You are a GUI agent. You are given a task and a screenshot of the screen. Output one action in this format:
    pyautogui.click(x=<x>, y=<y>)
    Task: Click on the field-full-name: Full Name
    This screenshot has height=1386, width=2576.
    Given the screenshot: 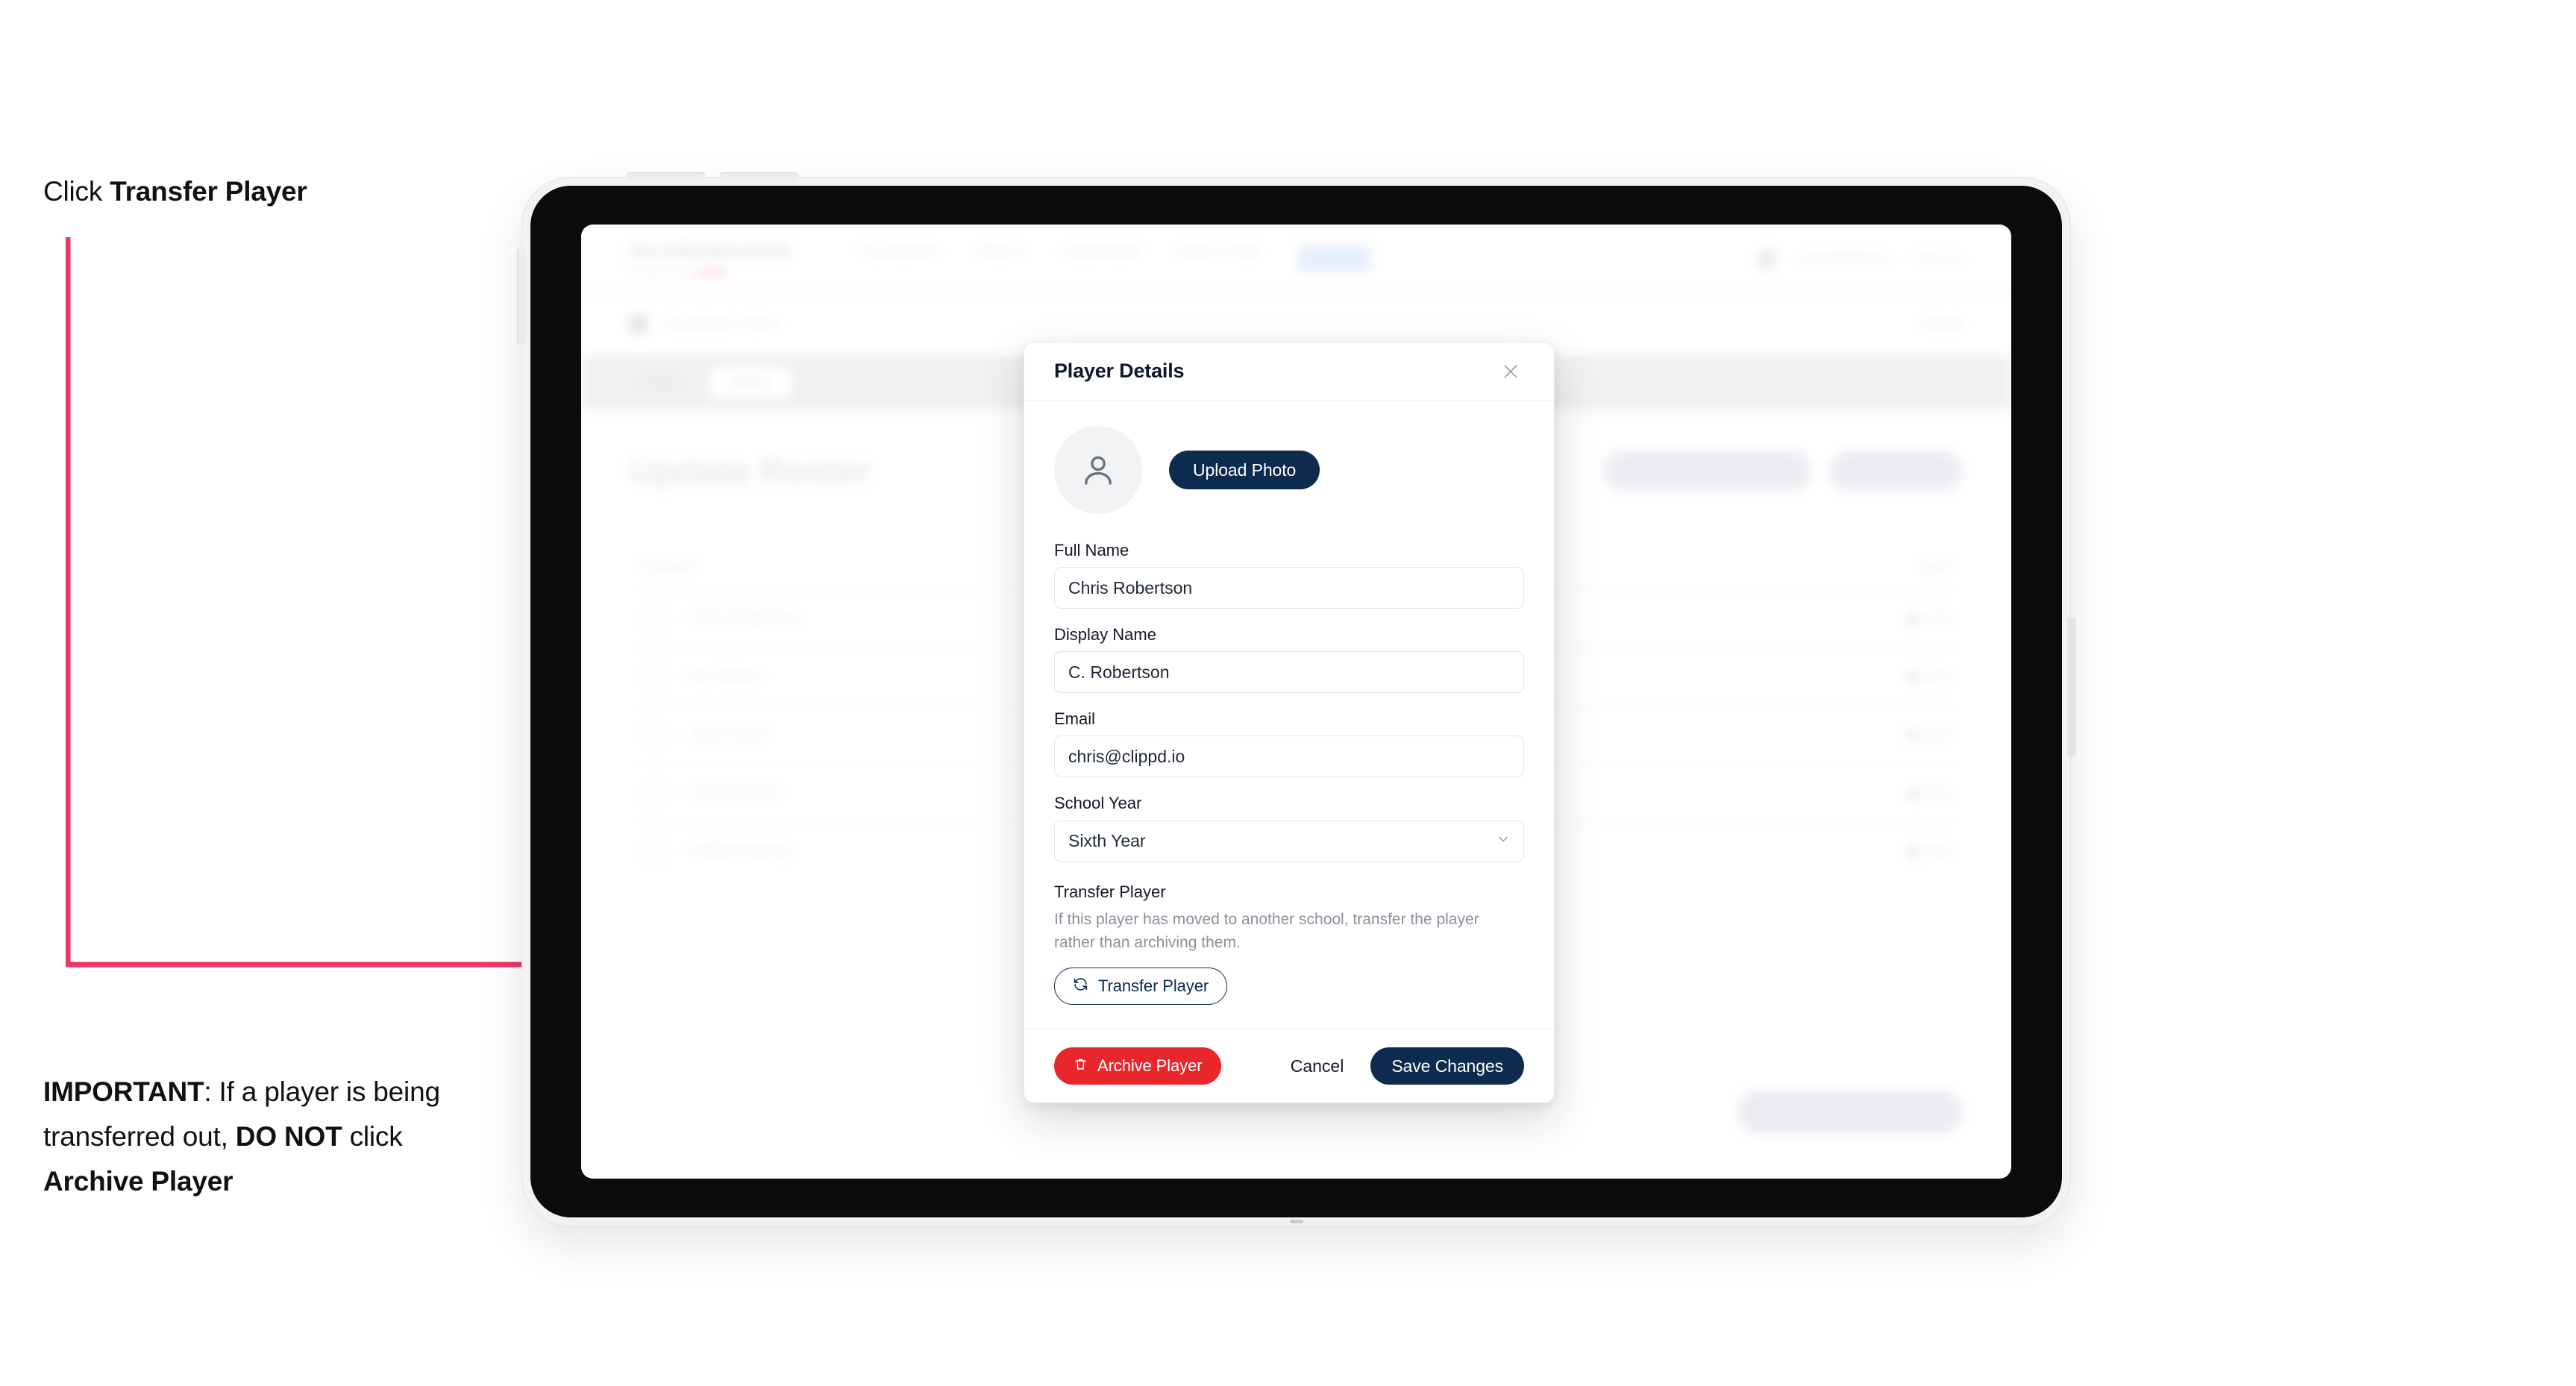 What is the action you would take?
    pyautogui.click(x=1289, y=575)
    